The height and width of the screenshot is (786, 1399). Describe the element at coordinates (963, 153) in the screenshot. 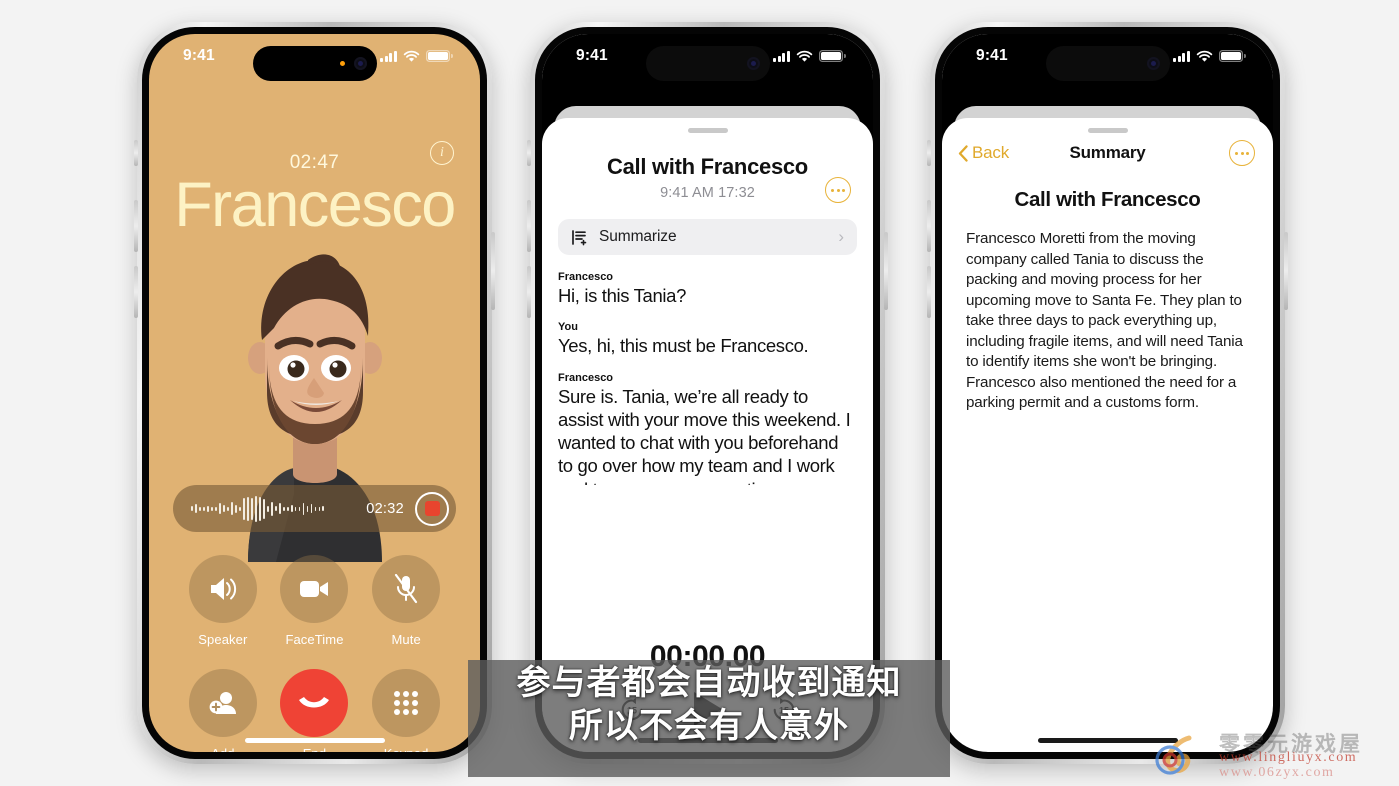

I see `chevron-left-icon` at that location.